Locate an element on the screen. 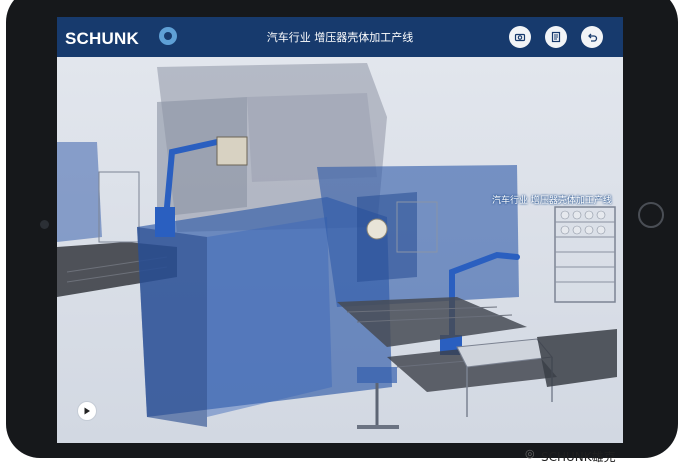 The image size is (693, 465). watermark: SCHUNK雄克 is located at coordinates (578, 457).